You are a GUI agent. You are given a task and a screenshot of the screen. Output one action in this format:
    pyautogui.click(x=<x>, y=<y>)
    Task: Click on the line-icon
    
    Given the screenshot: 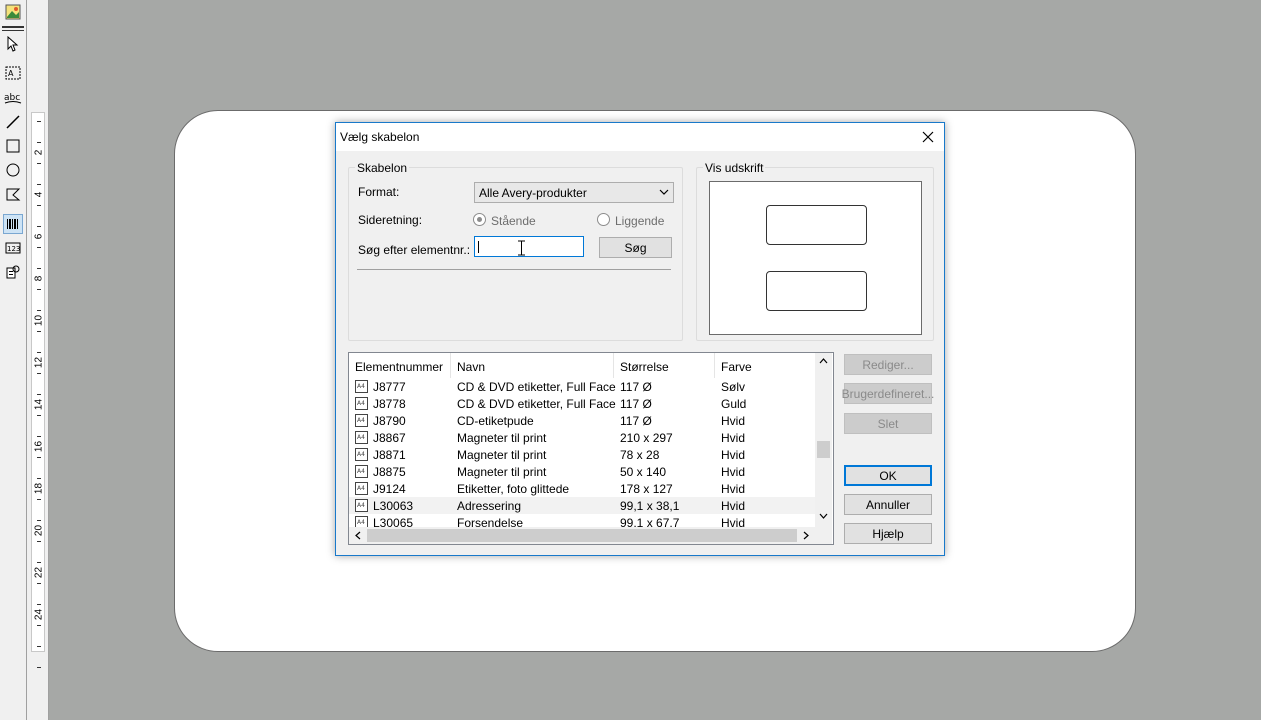 What is the action you would take?
    pyautogui.click(x=13, y=122)
    